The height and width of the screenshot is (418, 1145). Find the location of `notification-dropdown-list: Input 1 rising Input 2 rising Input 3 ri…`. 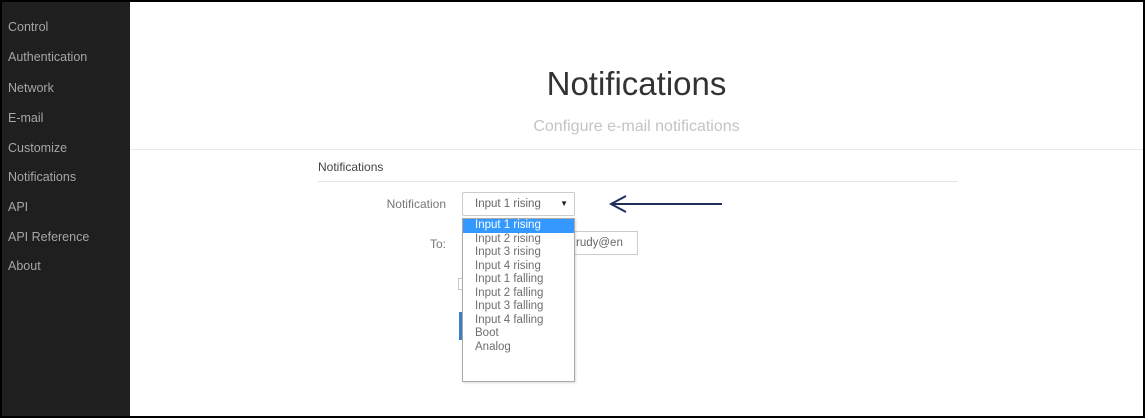

notification-dropdown-list: Input 1 rising Input 2 rising Input 3 ri… is located at coordinates (518, 300).